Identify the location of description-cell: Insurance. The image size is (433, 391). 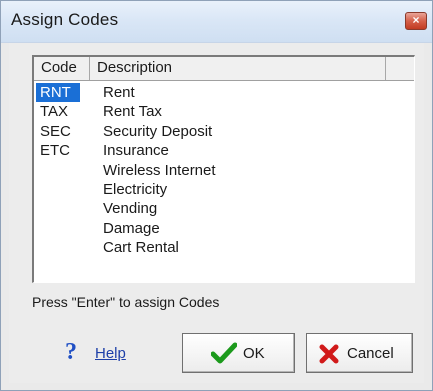
(136, 151).